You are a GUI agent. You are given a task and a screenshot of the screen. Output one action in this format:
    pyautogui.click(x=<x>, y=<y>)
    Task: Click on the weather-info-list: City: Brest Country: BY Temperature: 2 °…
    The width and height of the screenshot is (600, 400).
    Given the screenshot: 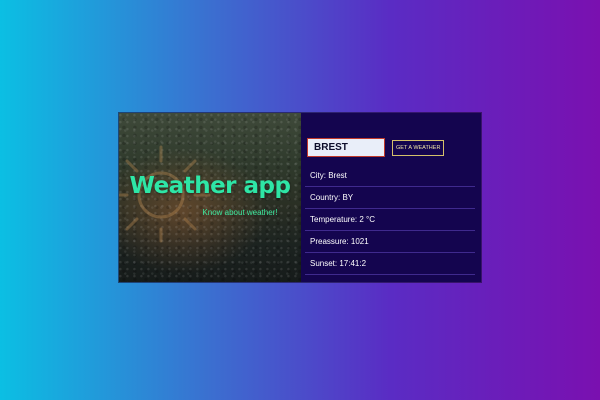 What is the action you would take?
    pyautogui.click(x=390, y=220)
    